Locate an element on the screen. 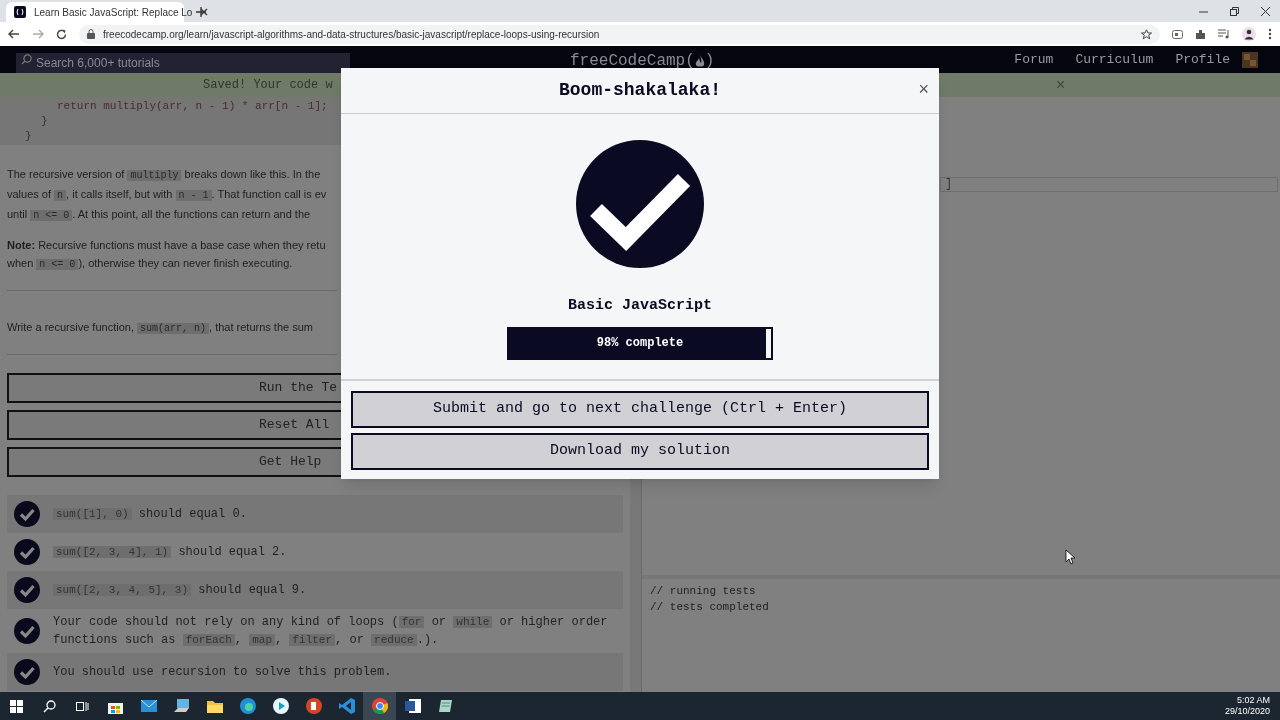 This screenshot has height=720, width=1280. check-icon is located at coordinates (640, 204).